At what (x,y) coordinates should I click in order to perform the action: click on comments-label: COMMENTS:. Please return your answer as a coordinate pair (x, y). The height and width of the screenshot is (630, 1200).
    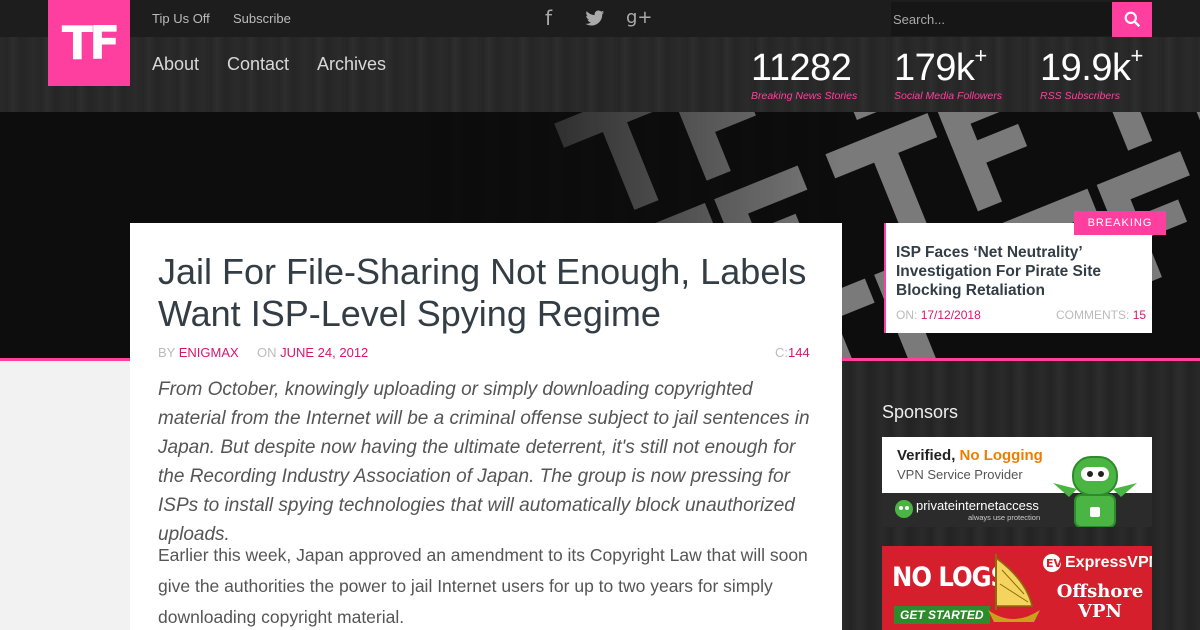
    Looking at the image, I should click on (1093, 315).